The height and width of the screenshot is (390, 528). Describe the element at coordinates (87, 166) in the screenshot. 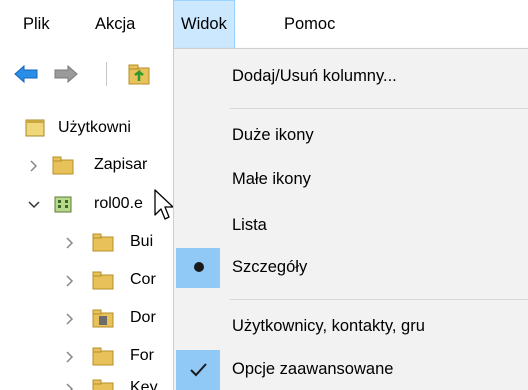

I see `tree-item-saved: Zapisar` at that location.